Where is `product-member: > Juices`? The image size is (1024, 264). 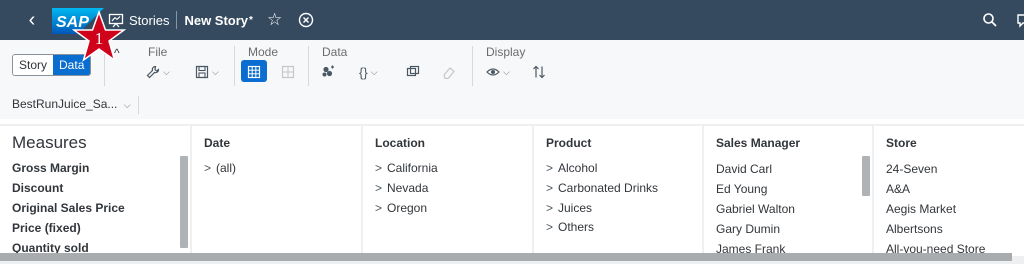 product-member: > Juices is located at coordinates (569, 208).